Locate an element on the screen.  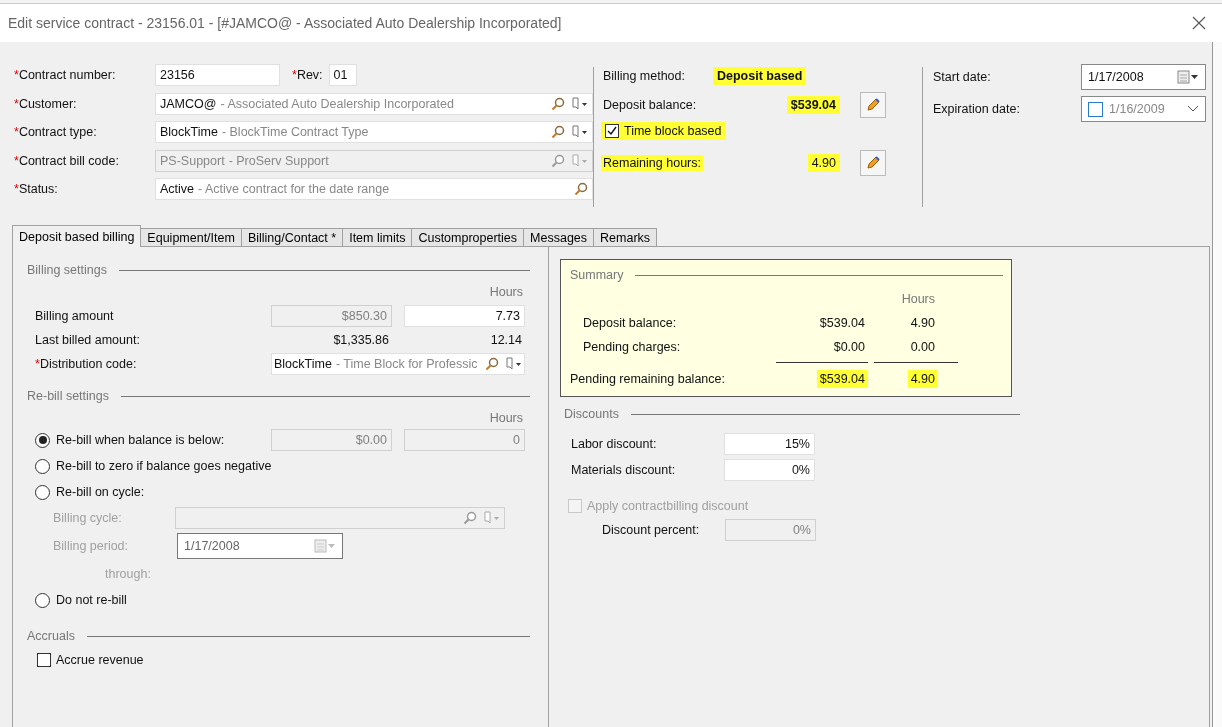
section-title: Re-bill settings is located at coordinates (68, 396).